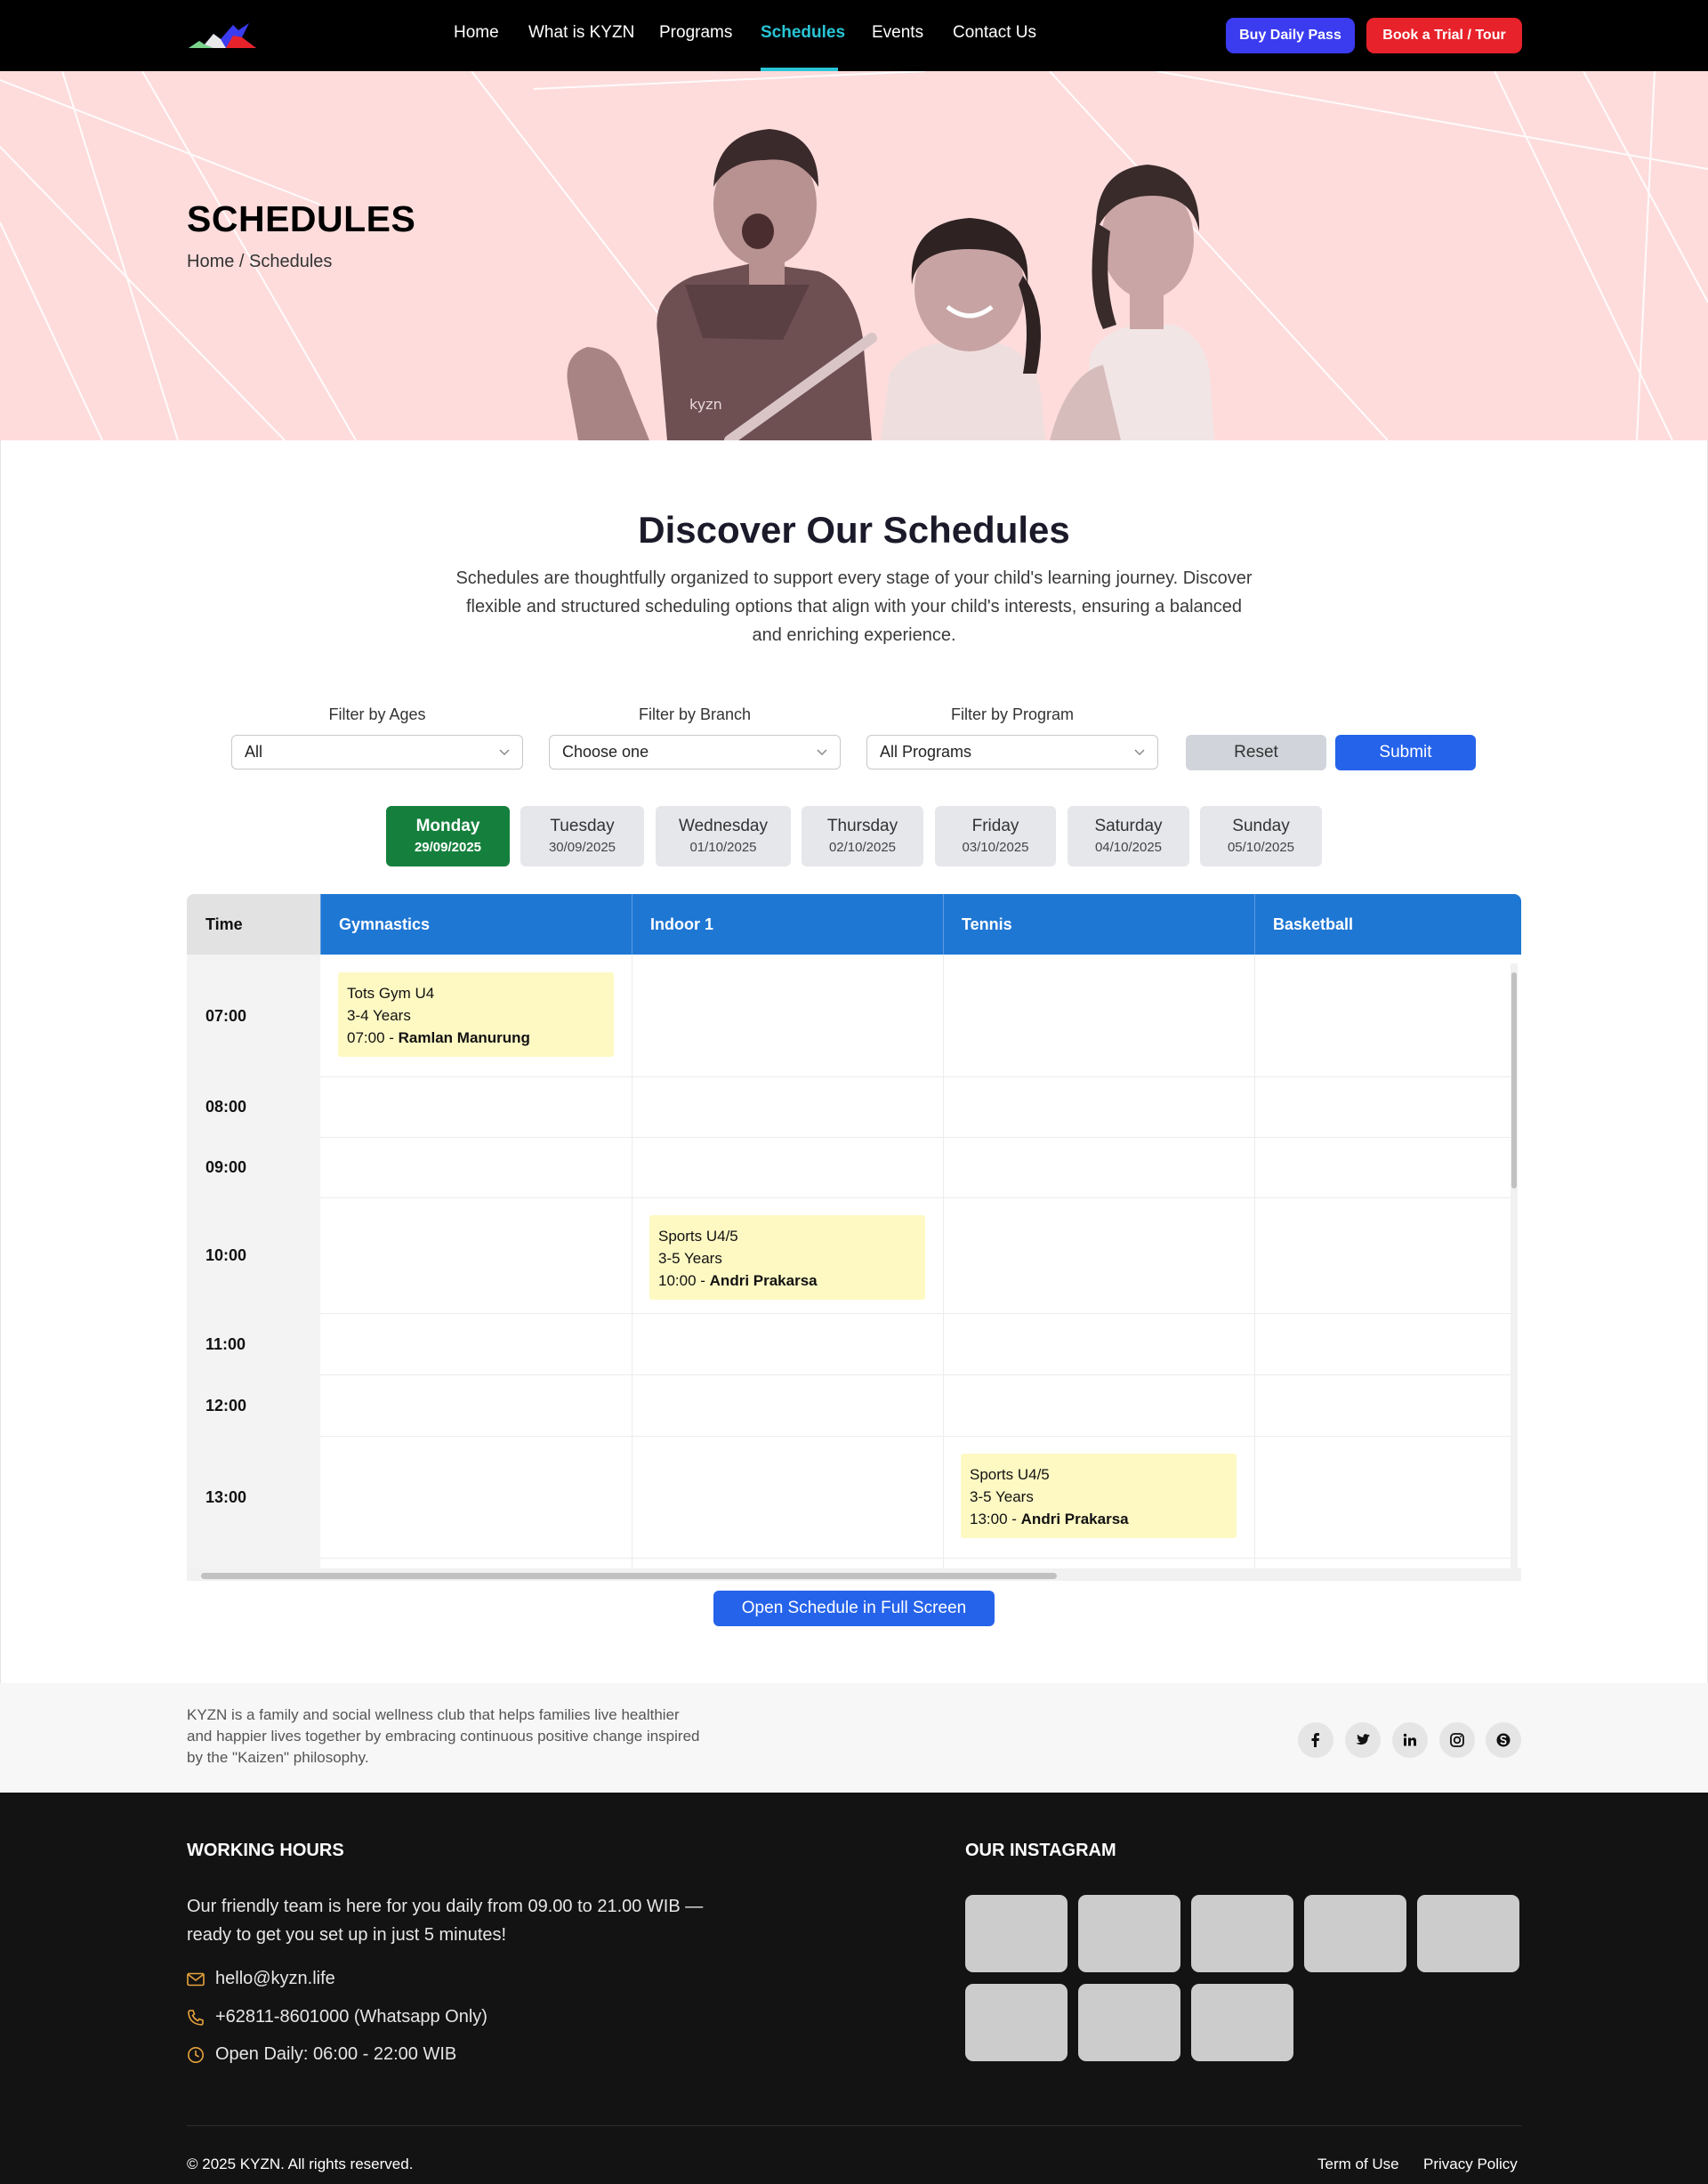 The height and width of the screenshot is (2184, 1708). What do you see at coordinates (1444, 35) in the screenshot?
I see `book-trial-button: Book a Trial / Tour` at bounding box center [1444, 35].